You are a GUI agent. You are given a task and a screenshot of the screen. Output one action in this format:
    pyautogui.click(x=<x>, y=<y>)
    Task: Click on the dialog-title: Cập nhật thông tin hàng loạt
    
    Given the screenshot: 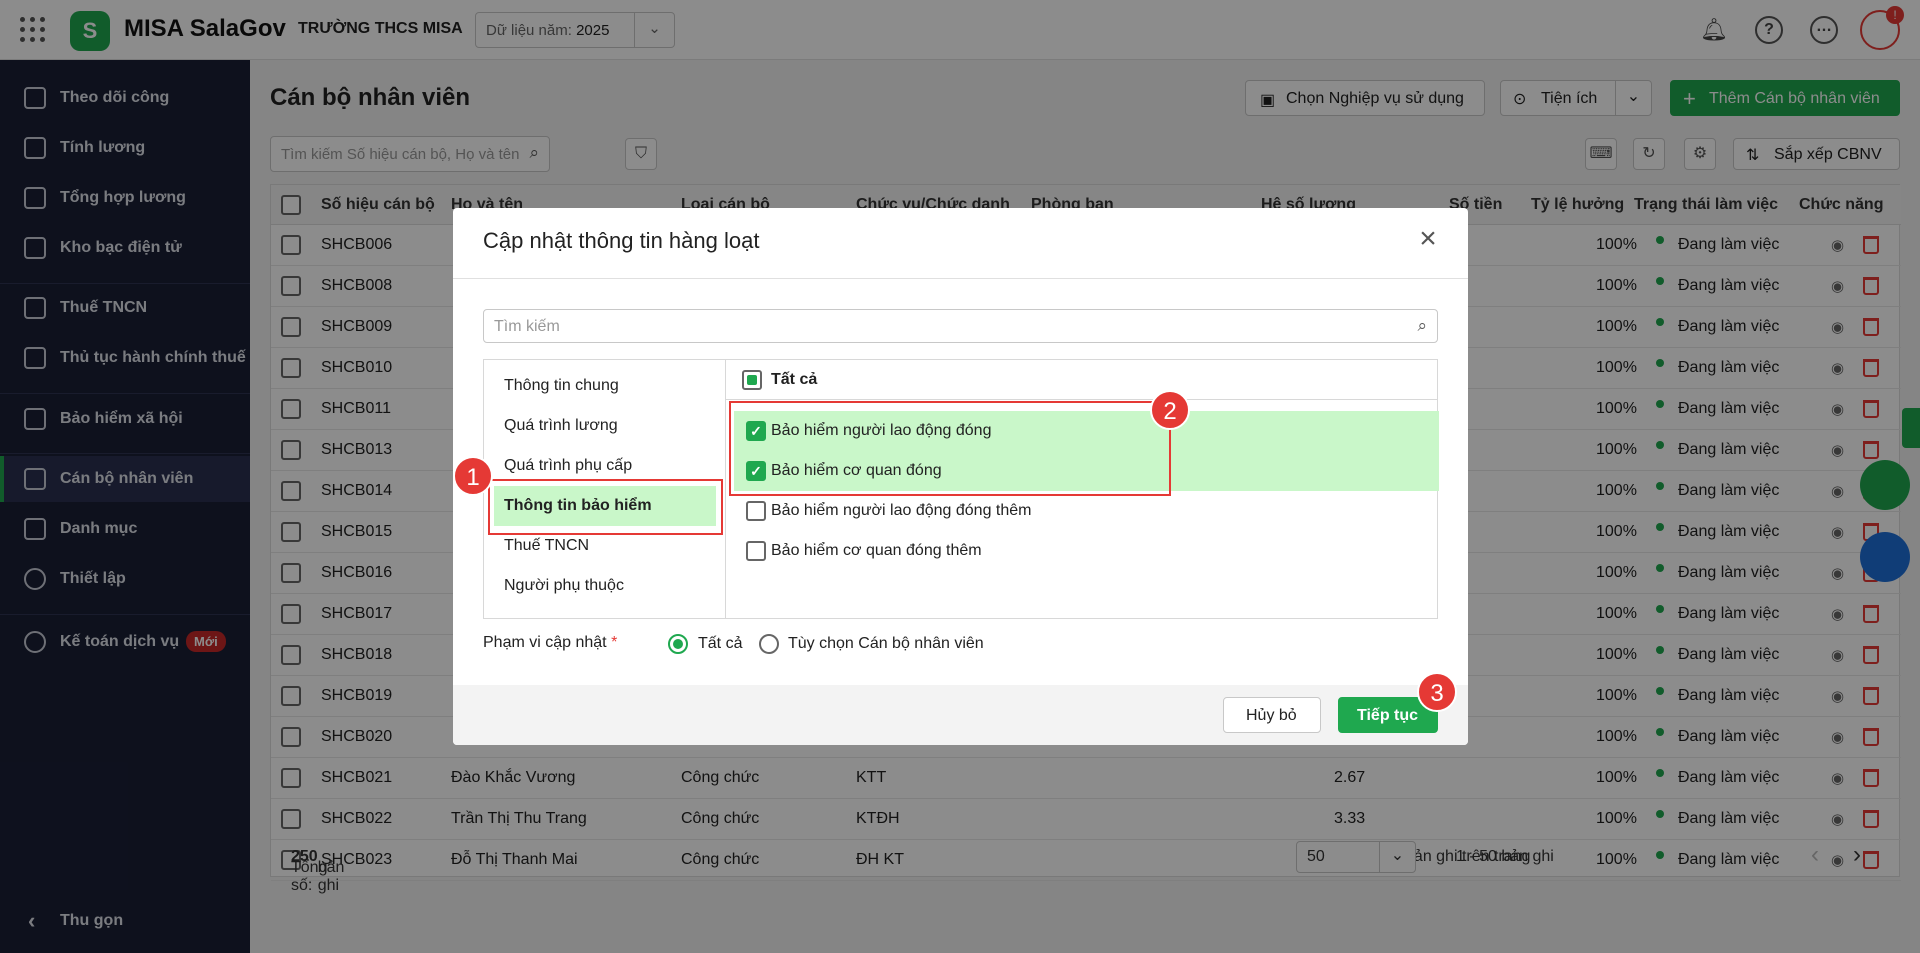 What is the action you would take?
    pyautogui.click(x=621, y=240)
    